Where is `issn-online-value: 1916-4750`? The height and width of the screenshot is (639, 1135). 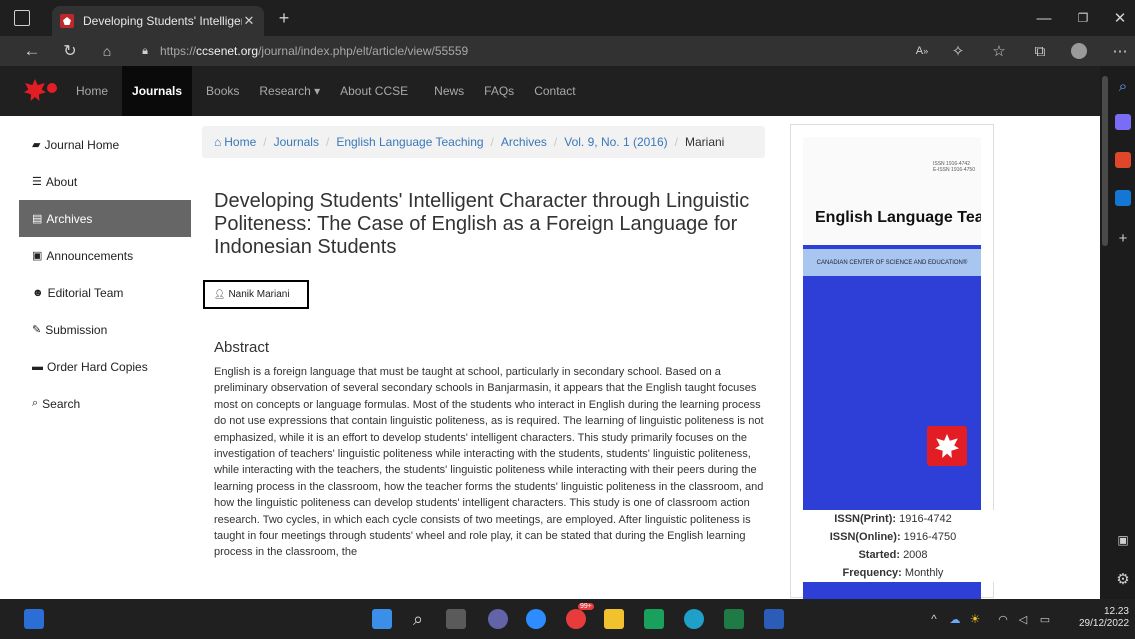
issn-online-value: 1916-4750 is located at coordinates (930, 537).